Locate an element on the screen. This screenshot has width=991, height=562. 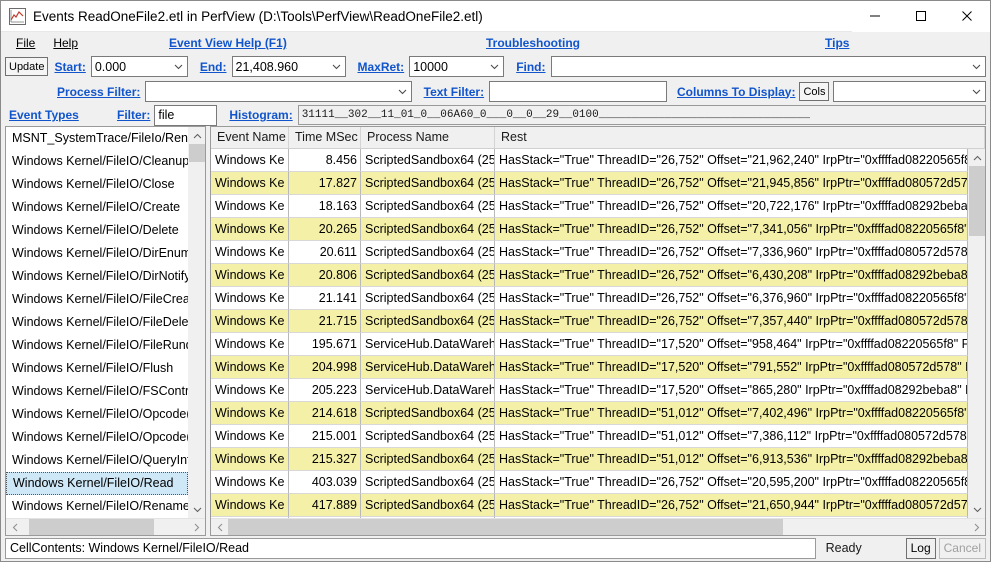
tips-link: Tips is located at coordinates (837, 43).